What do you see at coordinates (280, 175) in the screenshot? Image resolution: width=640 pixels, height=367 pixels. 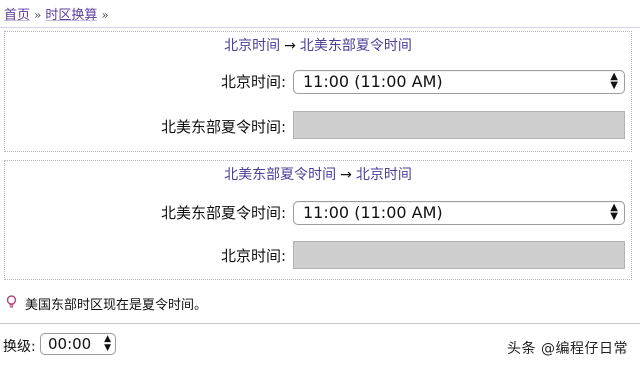 I see `panel-title-from: 北美东部夏令时间` at bounding box center [280, 175].